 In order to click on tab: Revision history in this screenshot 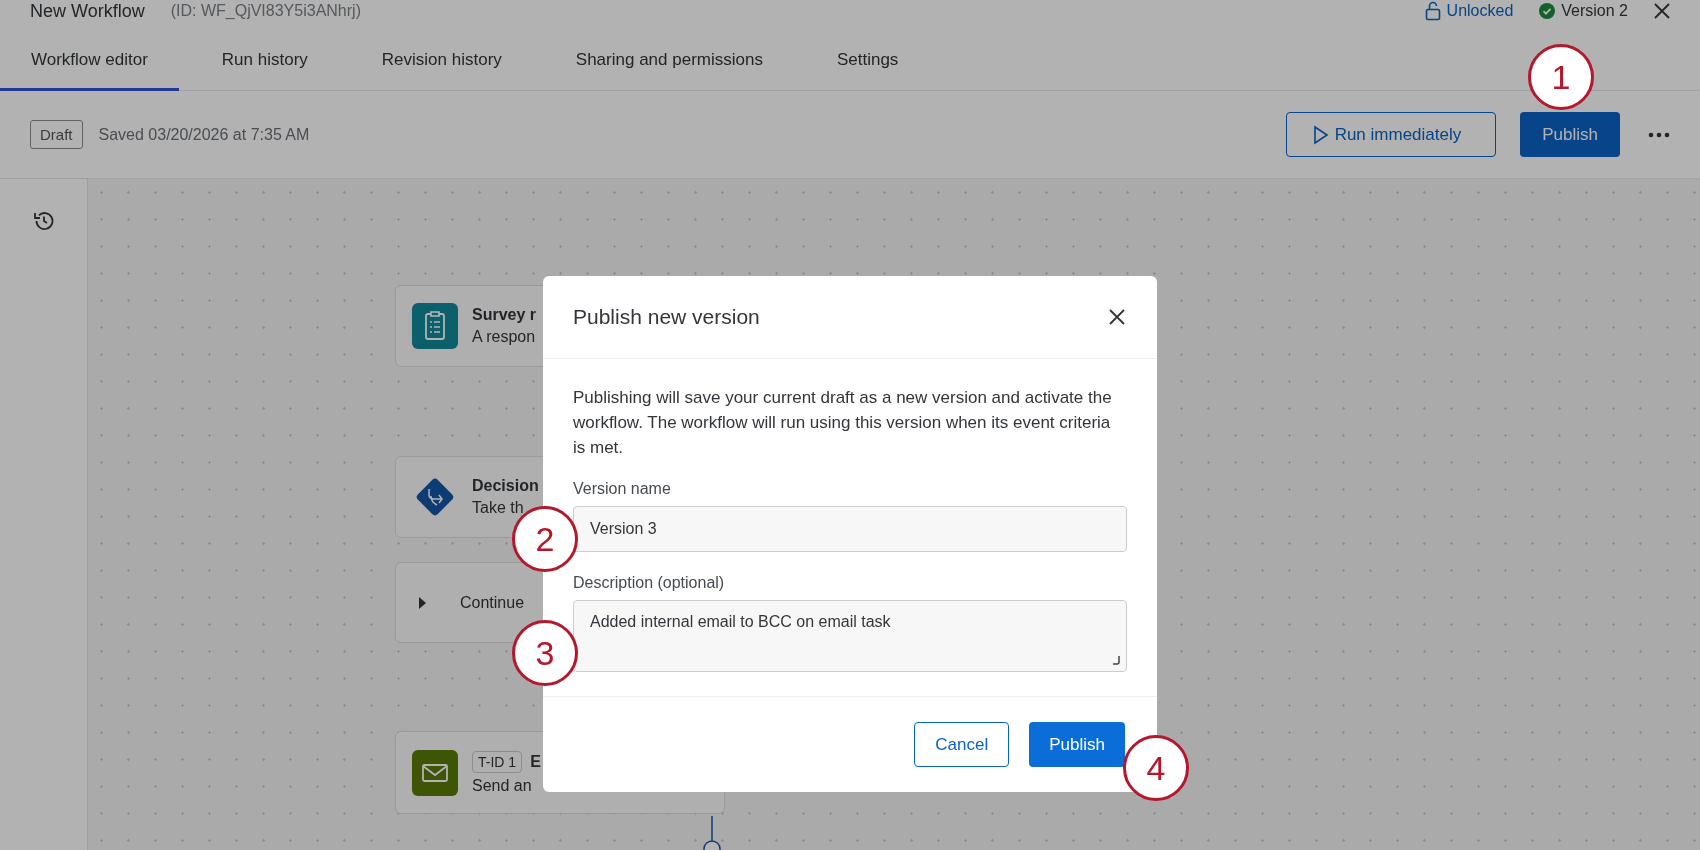, I will do `click(441, 70)`.